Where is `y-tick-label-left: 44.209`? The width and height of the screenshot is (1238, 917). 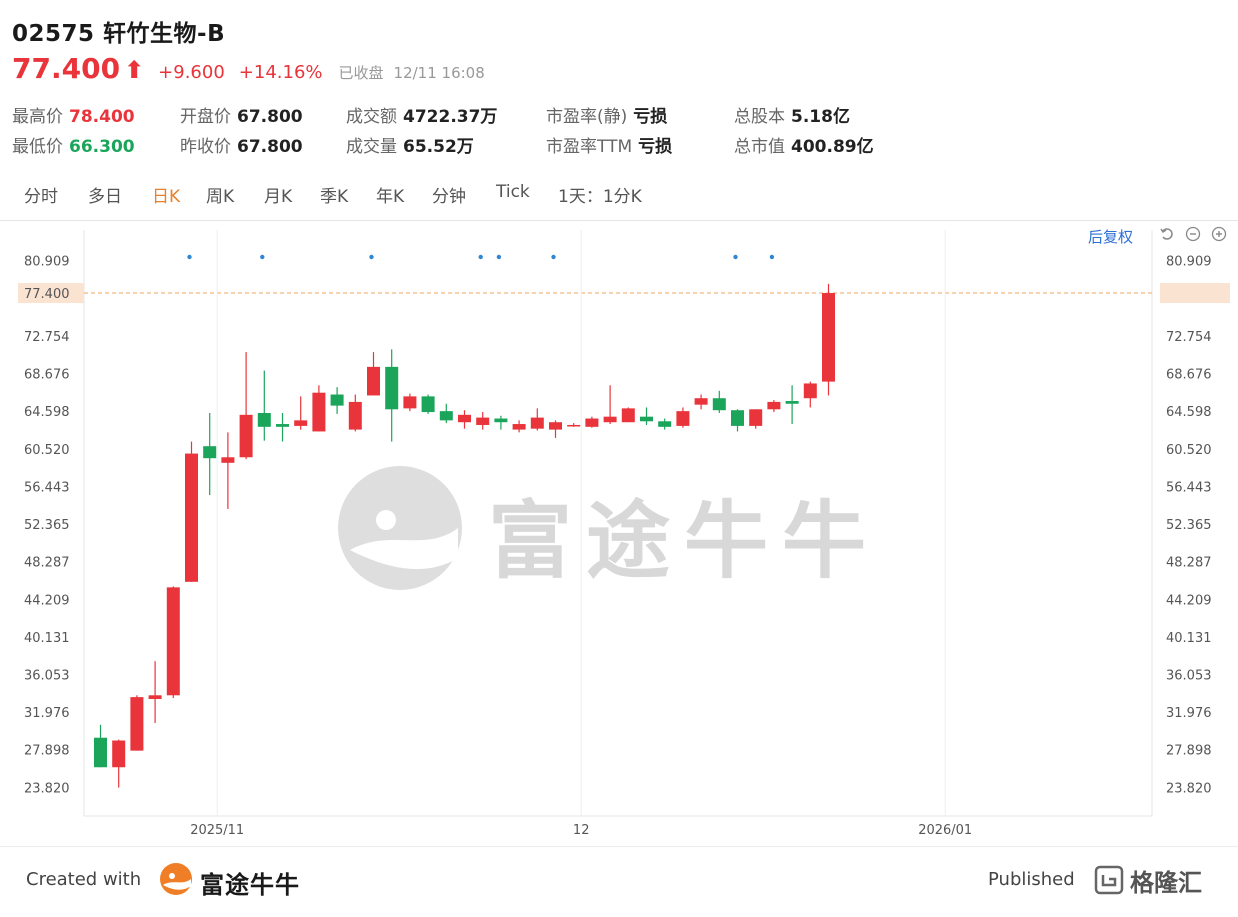
y-tick-label-left: 44.209 is located at coordinates (47, 600).